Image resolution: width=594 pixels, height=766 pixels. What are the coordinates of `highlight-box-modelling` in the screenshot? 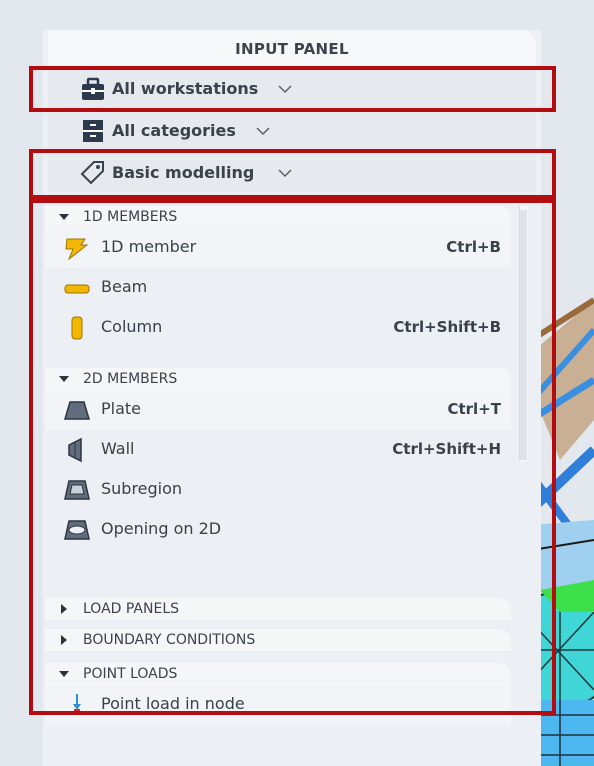 It's located at (292, 174).